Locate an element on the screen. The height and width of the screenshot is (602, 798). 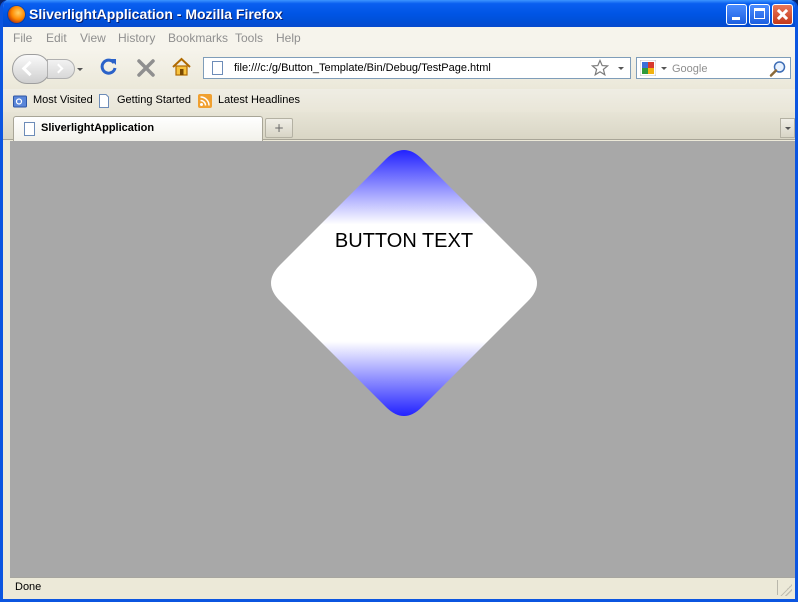
menu-help: Help is located at coordinates (288, 38).